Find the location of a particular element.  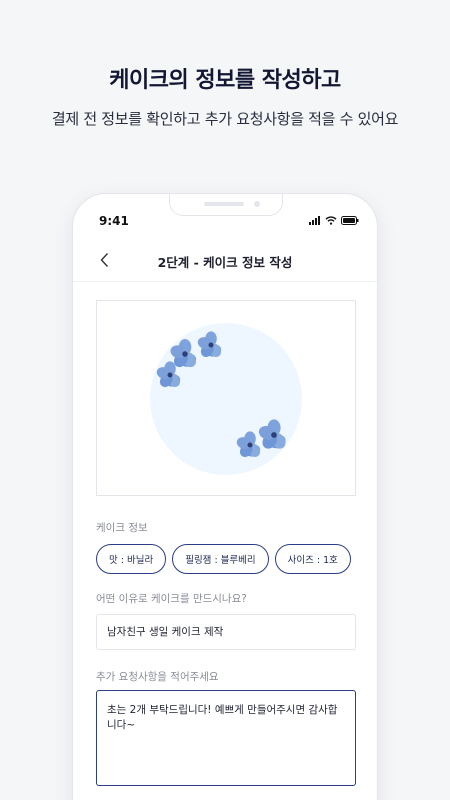

cake-preview is located at coordinates (226, 398).